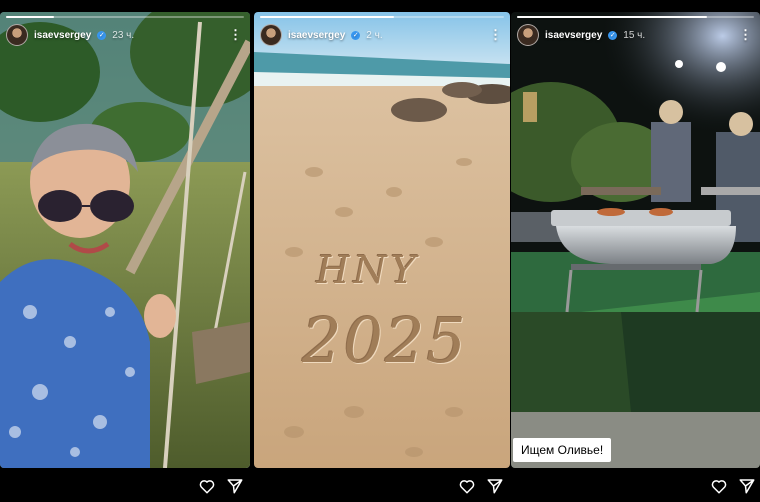 The image size is (760, 502). I want to click on sand-text-line-2: 2025, so click(385, 340).